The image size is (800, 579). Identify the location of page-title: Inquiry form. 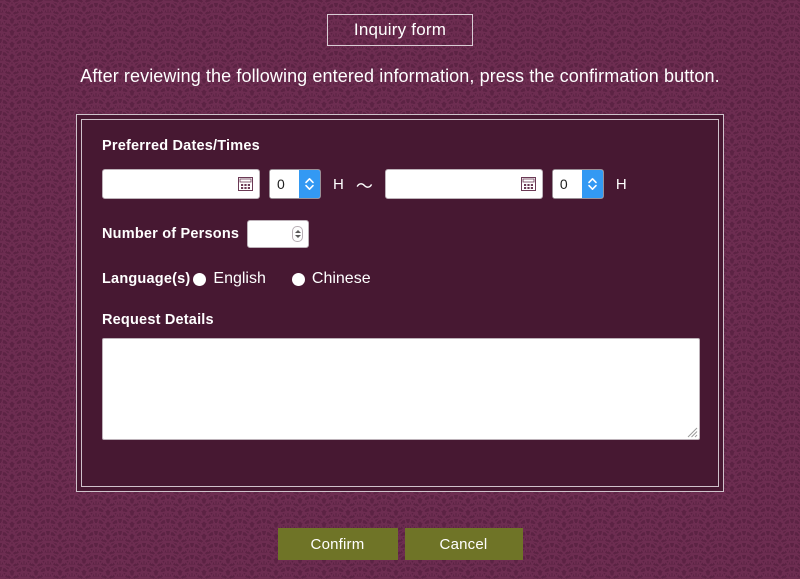
(400, 30).